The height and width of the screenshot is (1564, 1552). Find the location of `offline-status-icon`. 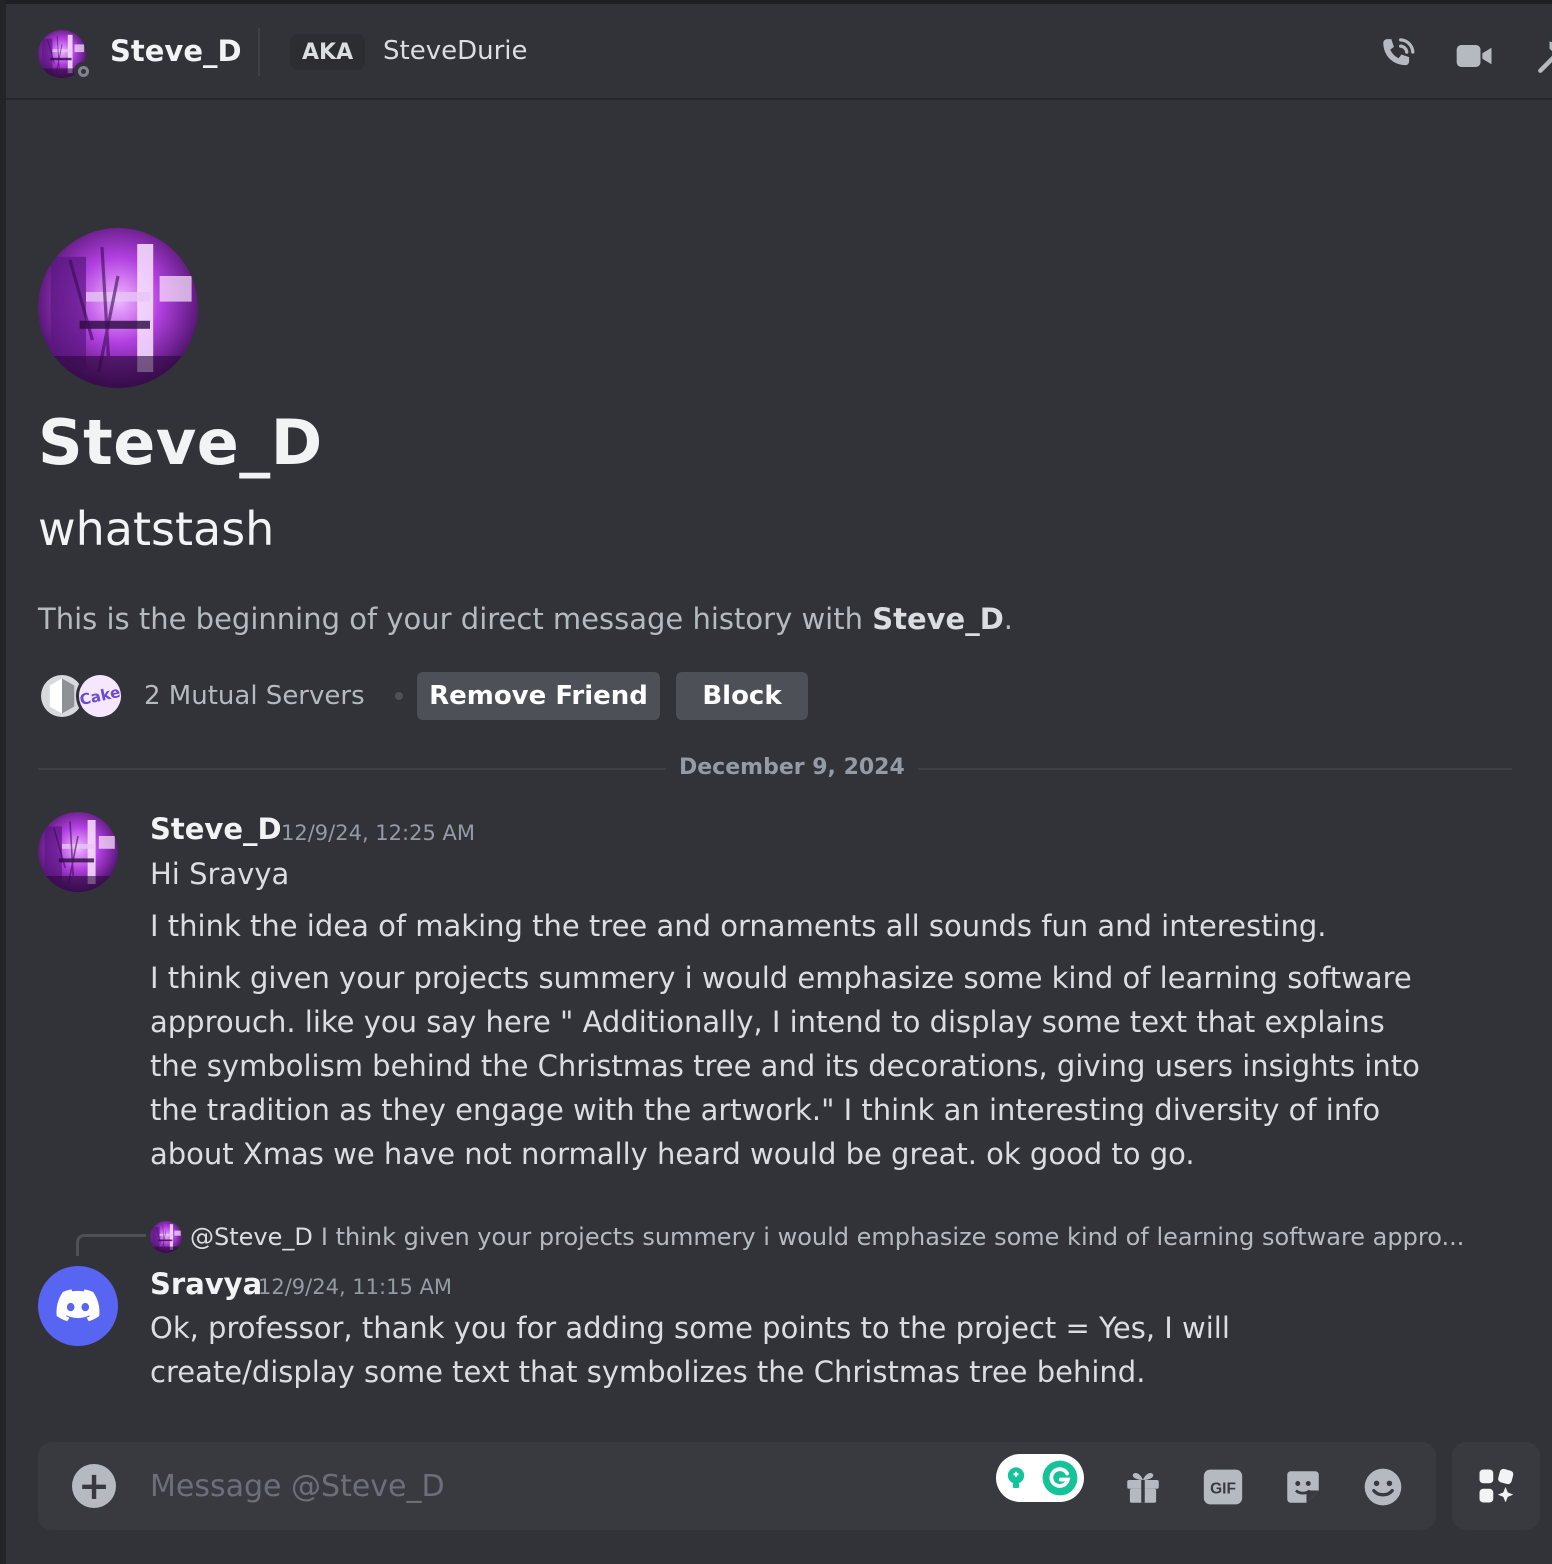

offline-status-icon is located at coordinates (83, 71).